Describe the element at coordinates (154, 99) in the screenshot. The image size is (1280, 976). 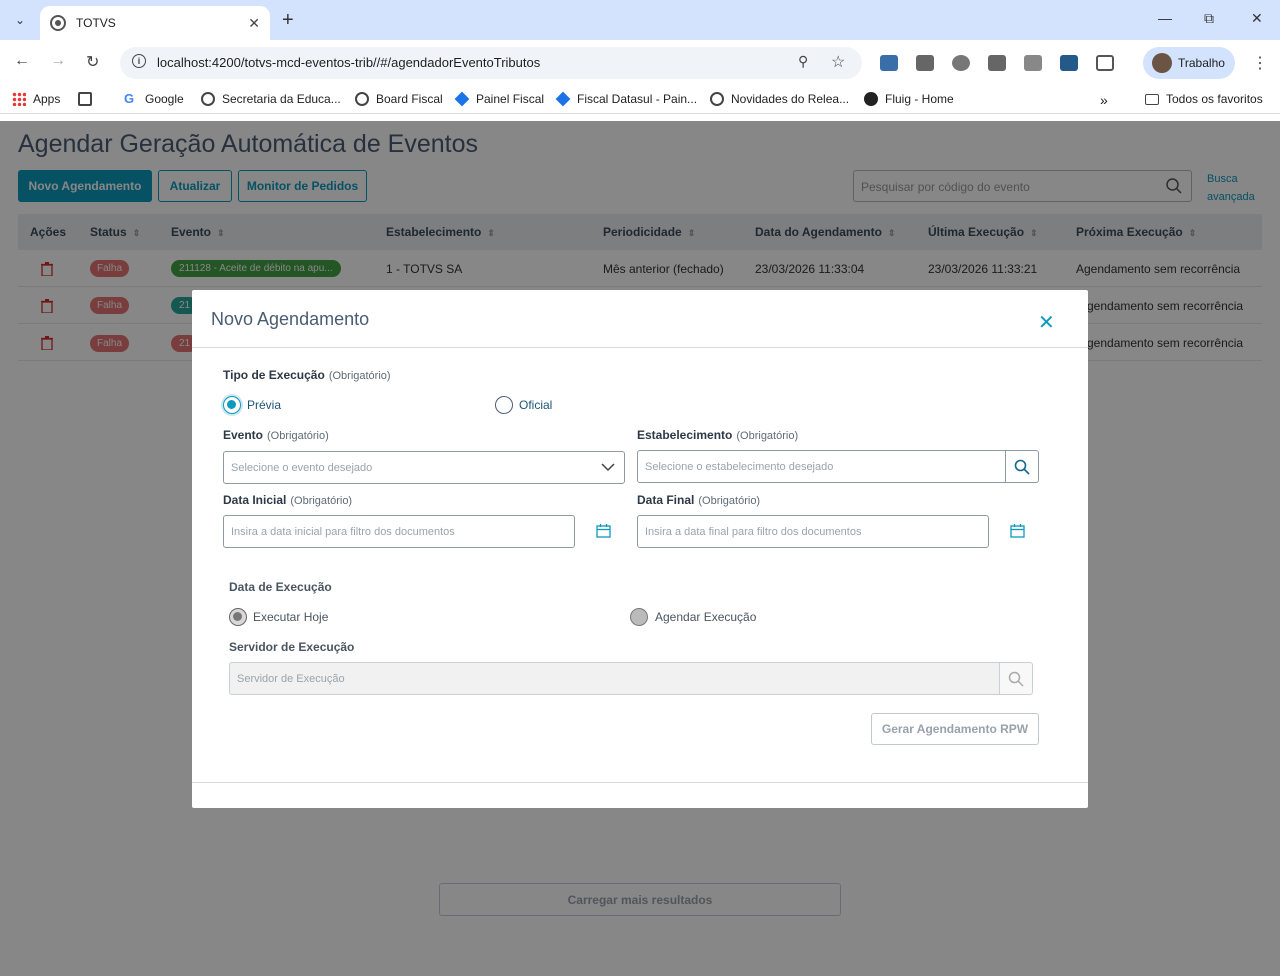
I see `bookmark-google: G Google` at that location.